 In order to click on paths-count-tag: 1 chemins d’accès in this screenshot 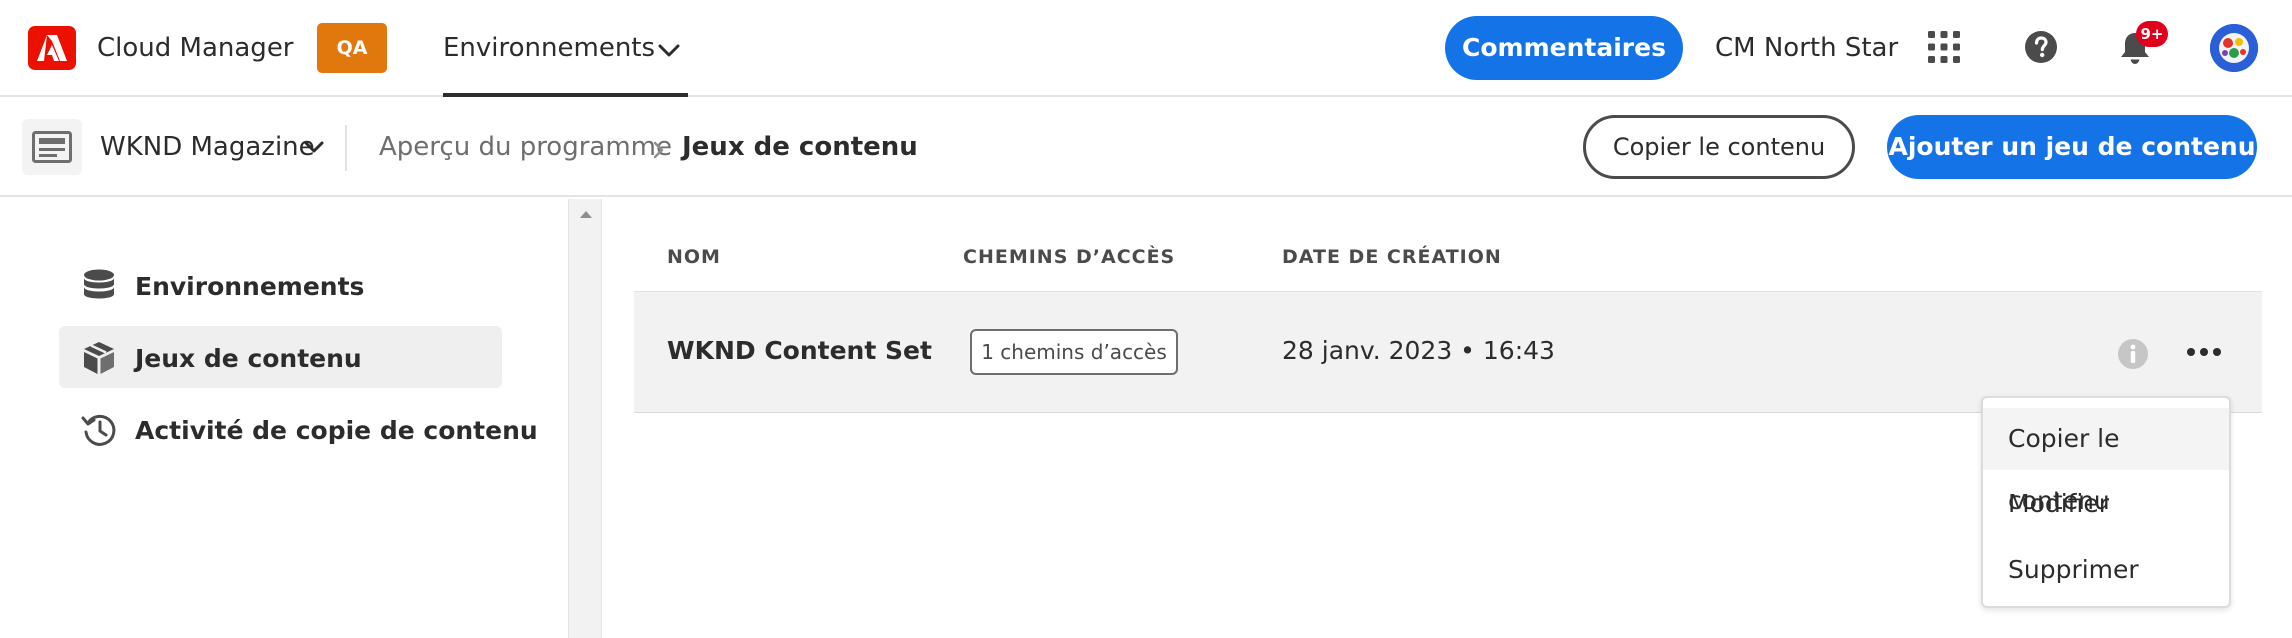, I will do `click(1074, 352)`.